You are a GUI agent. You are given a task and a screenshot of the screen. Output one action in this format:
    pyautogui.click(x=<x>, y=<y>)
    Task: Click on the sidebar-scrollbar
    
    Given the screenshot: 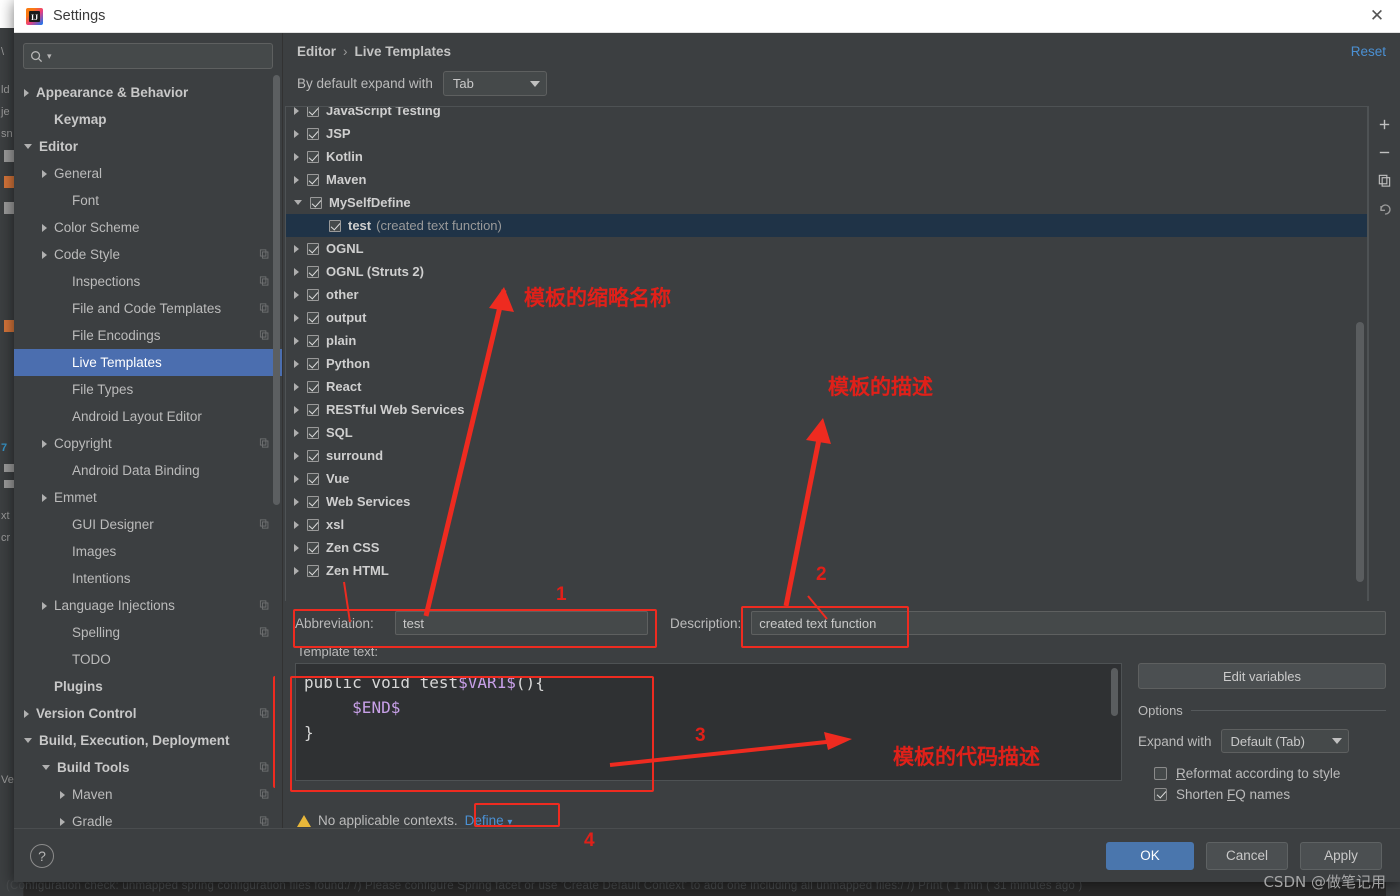 What is the action you would take?
    pyautogui.click(x=276, y=290)
    